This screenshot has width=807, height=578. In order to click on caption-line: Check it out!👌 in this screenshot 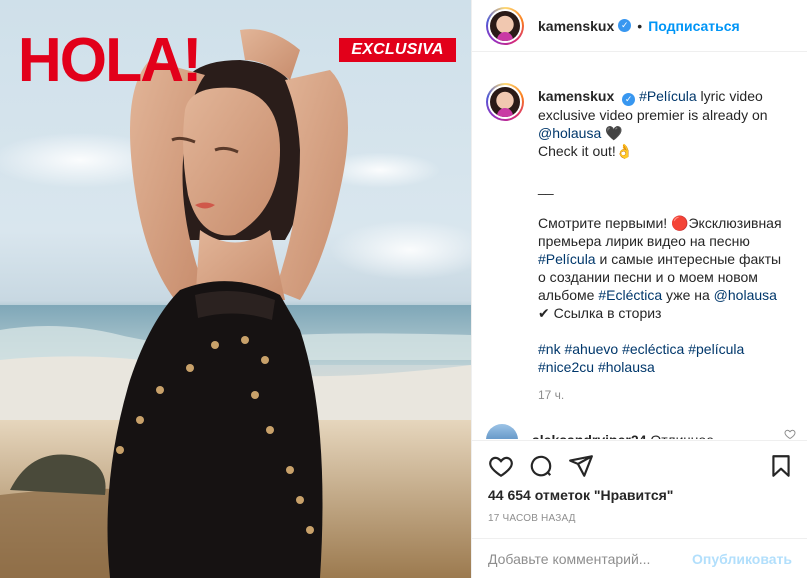, I will do `click(586, 151)`.